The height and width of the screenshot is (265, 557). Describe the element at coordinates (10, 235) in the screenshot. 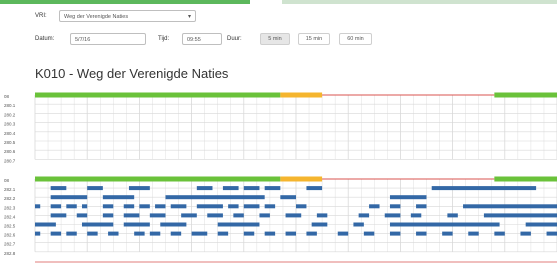

I see `bottom-panel-row-label: 282.6` at that location.